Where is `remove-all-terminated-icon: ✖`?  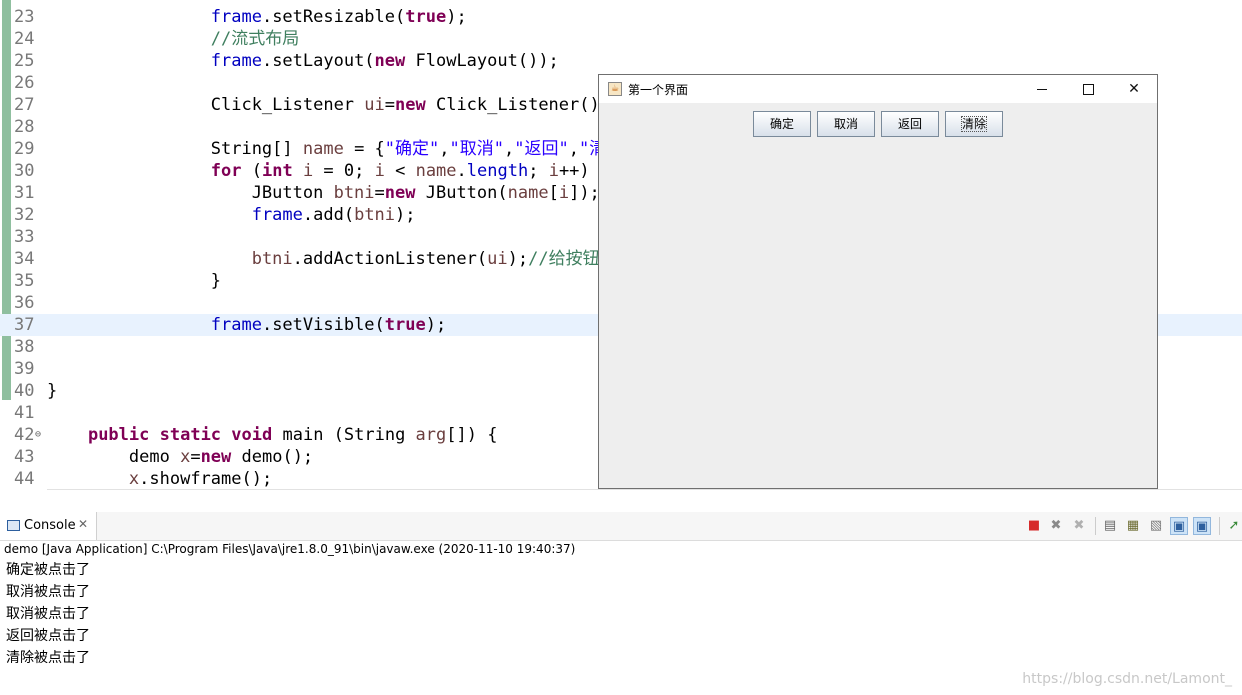 remove-all-terminated-icon: ✖ is located at coordinates (1079, 526).